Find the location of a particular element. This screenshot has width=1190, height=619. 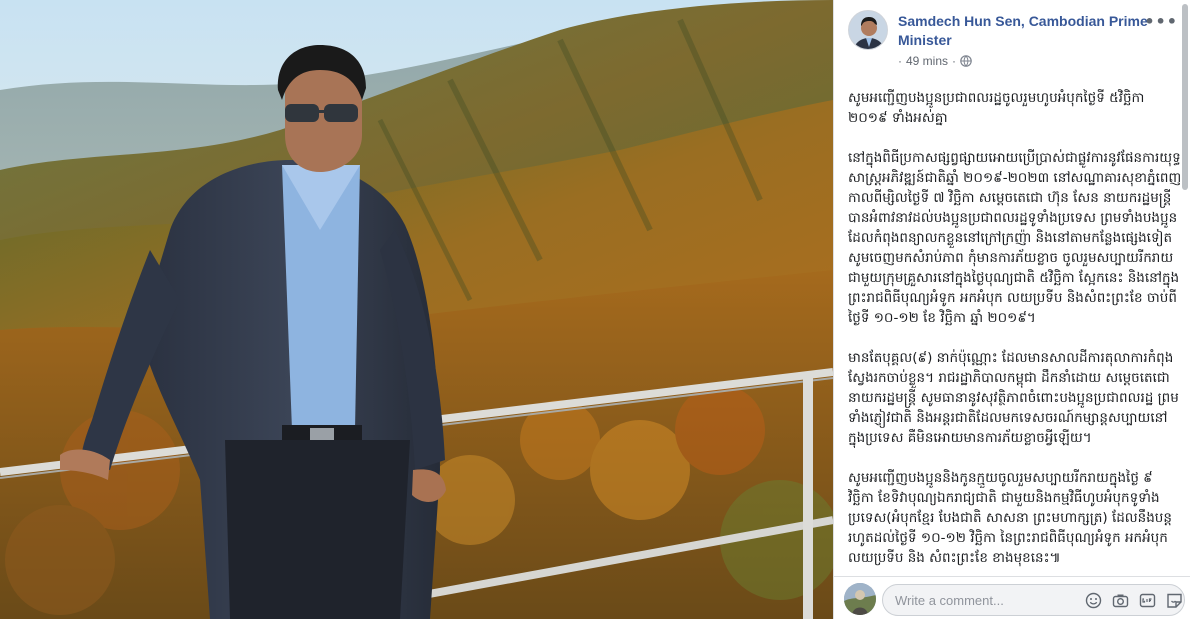

author-avatar is located at coordinates (868, 30).